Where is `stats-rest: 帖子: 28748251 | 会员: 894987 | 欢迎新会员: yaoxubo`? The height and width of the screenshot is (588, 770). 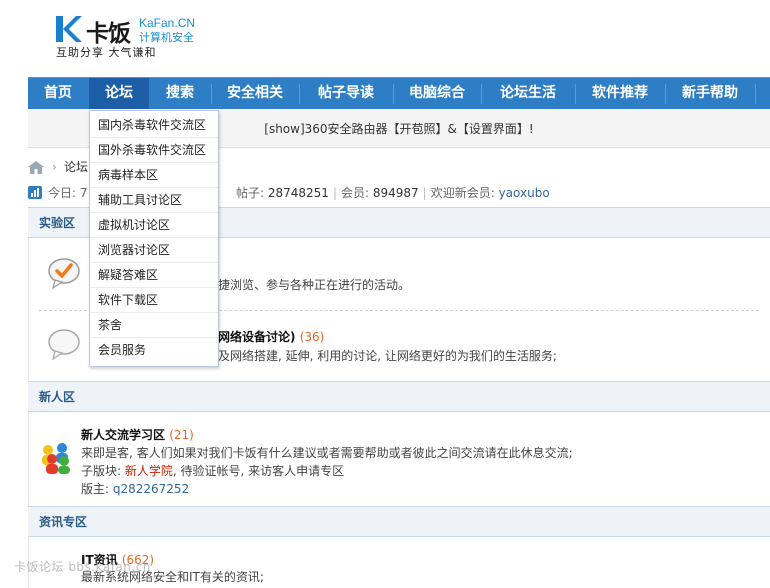
stats-rest: 帖子: 28748251 | 会员: 894987 | 欢迎新会员: yaoxubo is located at coordinates (393, 193).